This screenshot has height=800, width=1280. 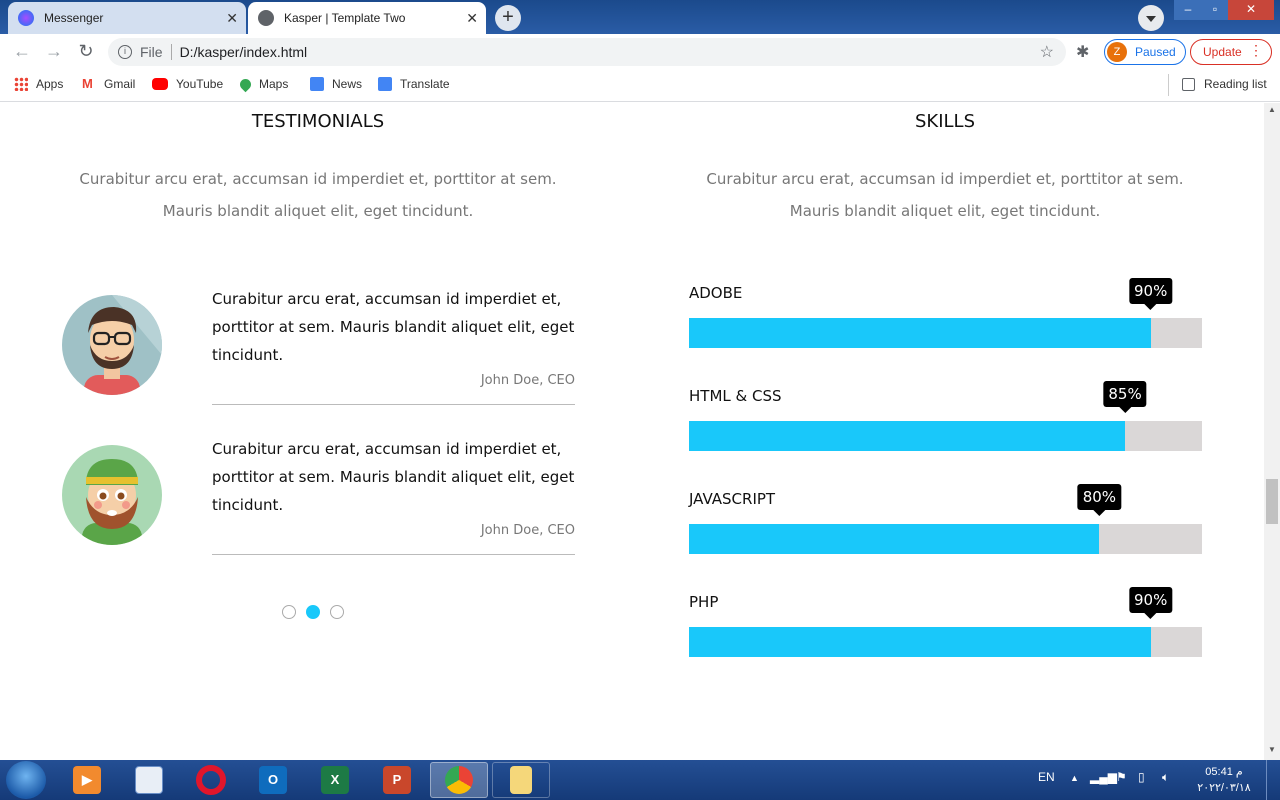 I want to click on bookmark-gmail: M Gmail, so click(x=109, y=84).